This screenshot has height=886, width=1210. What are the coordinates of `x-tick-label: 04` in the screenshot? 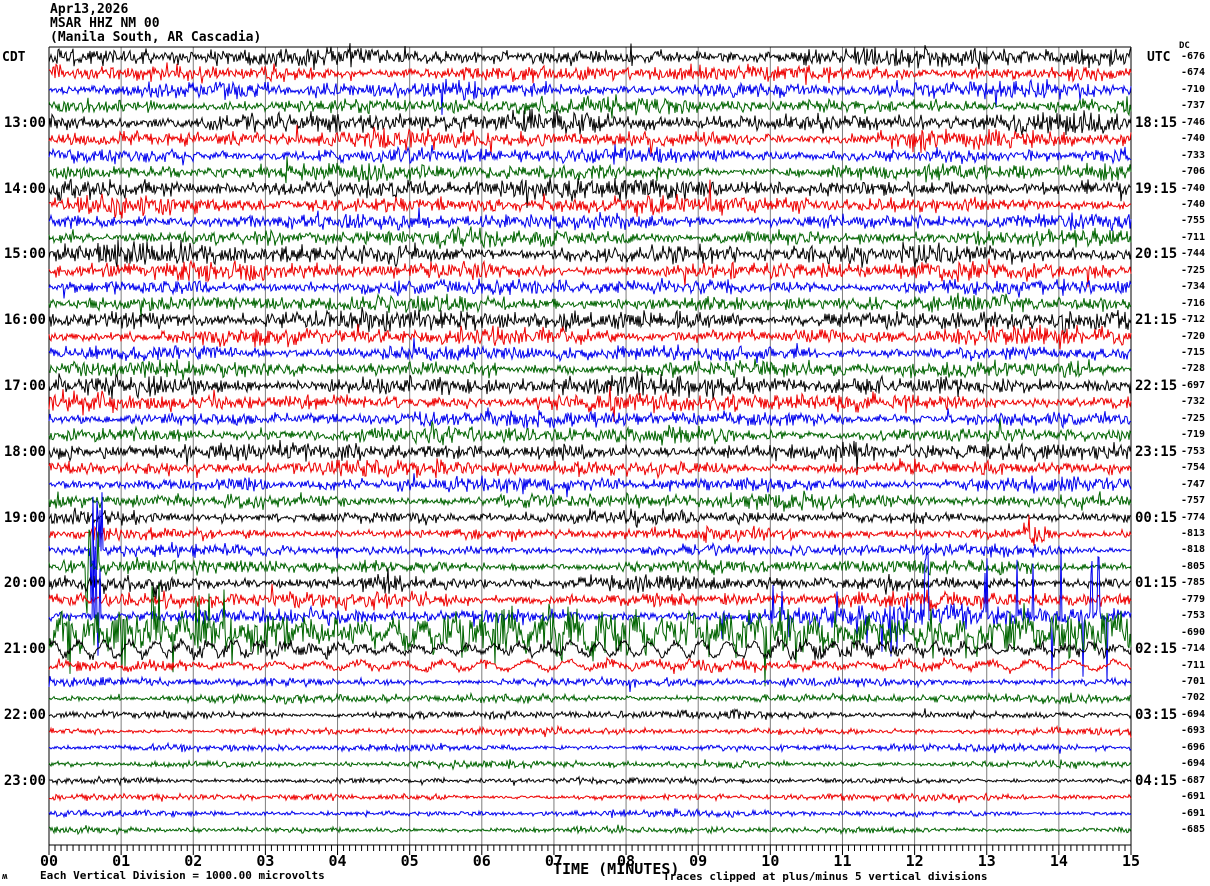 It's located at (337, 861).